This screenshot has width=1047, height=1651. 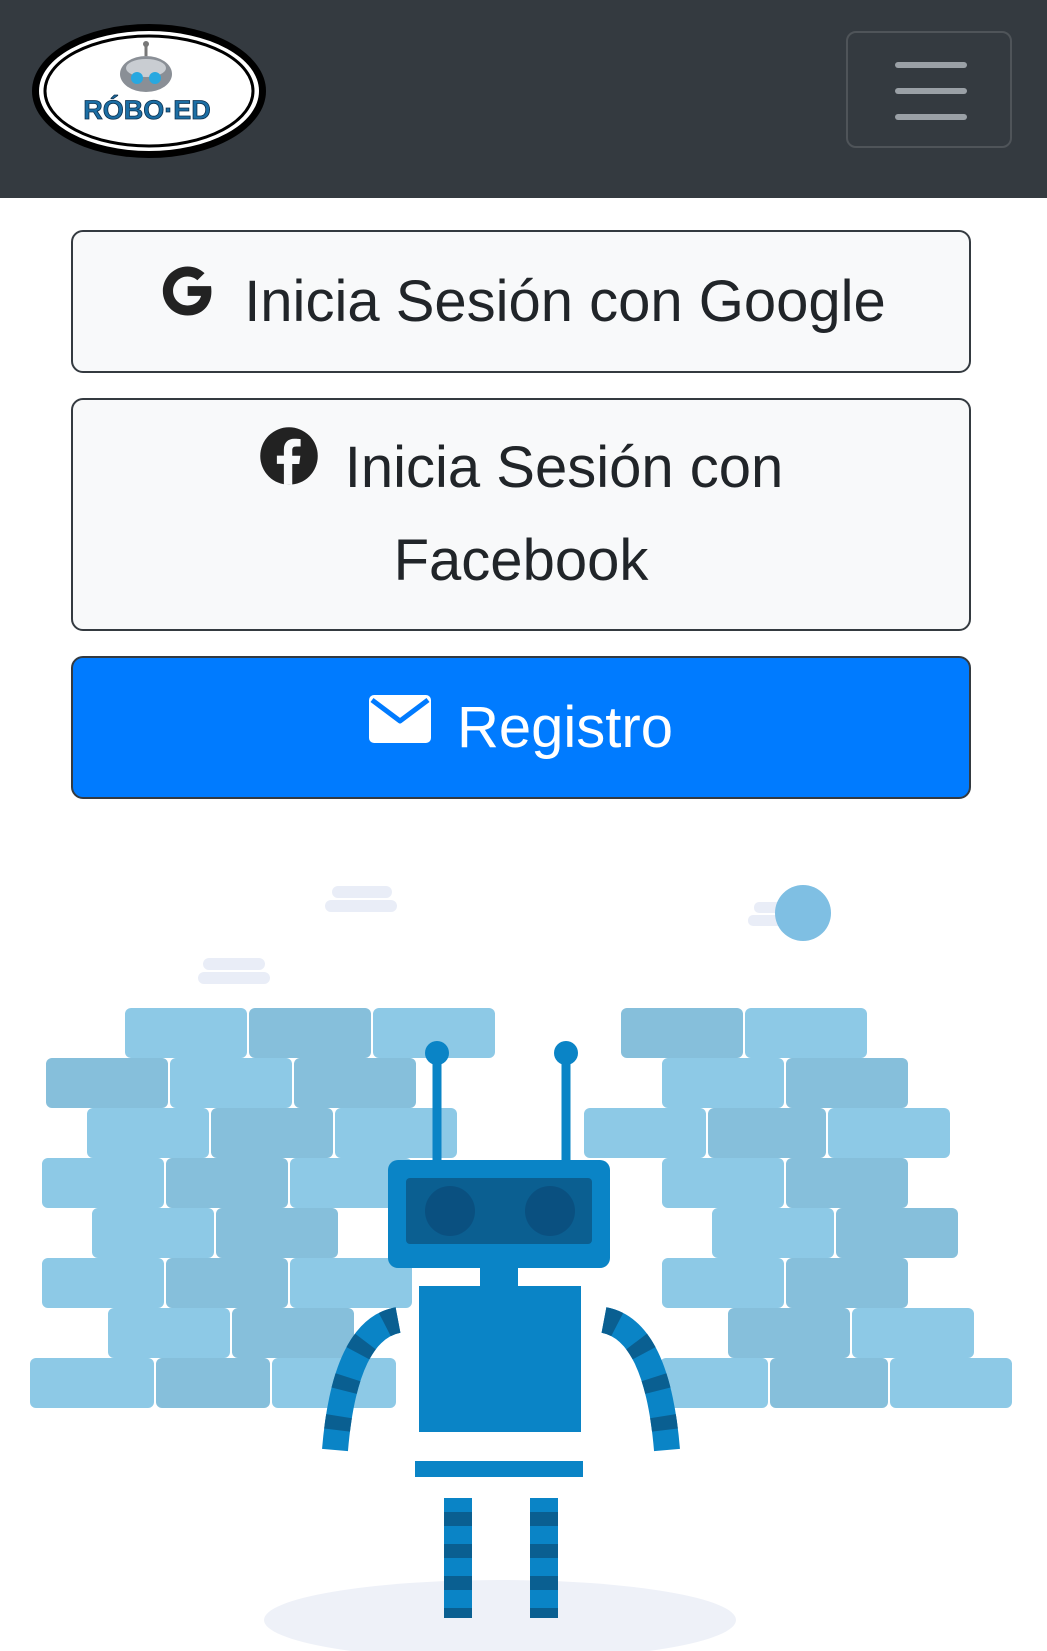 I want to click on google-login-label: Inicia Sesión con Google, so click(x=565, y=301).